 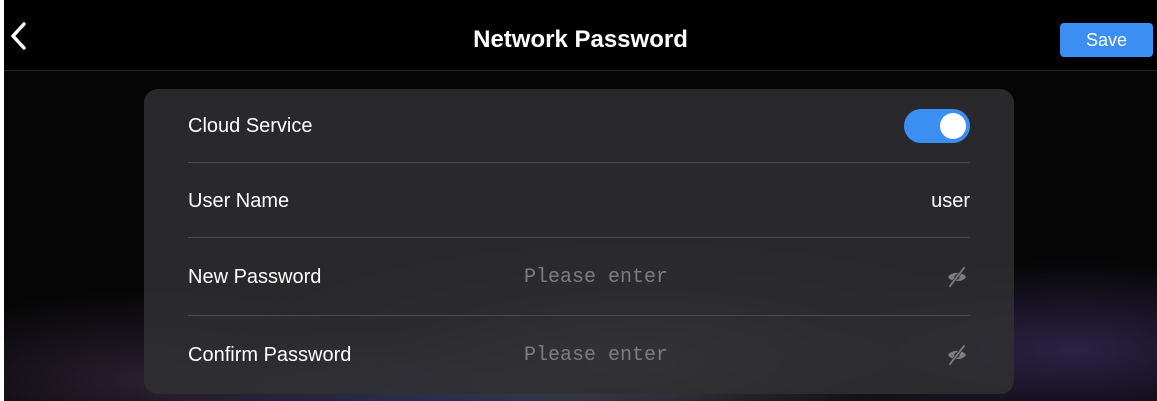 I want to click on user-name-label: User Name, so click(x=239, y=200).